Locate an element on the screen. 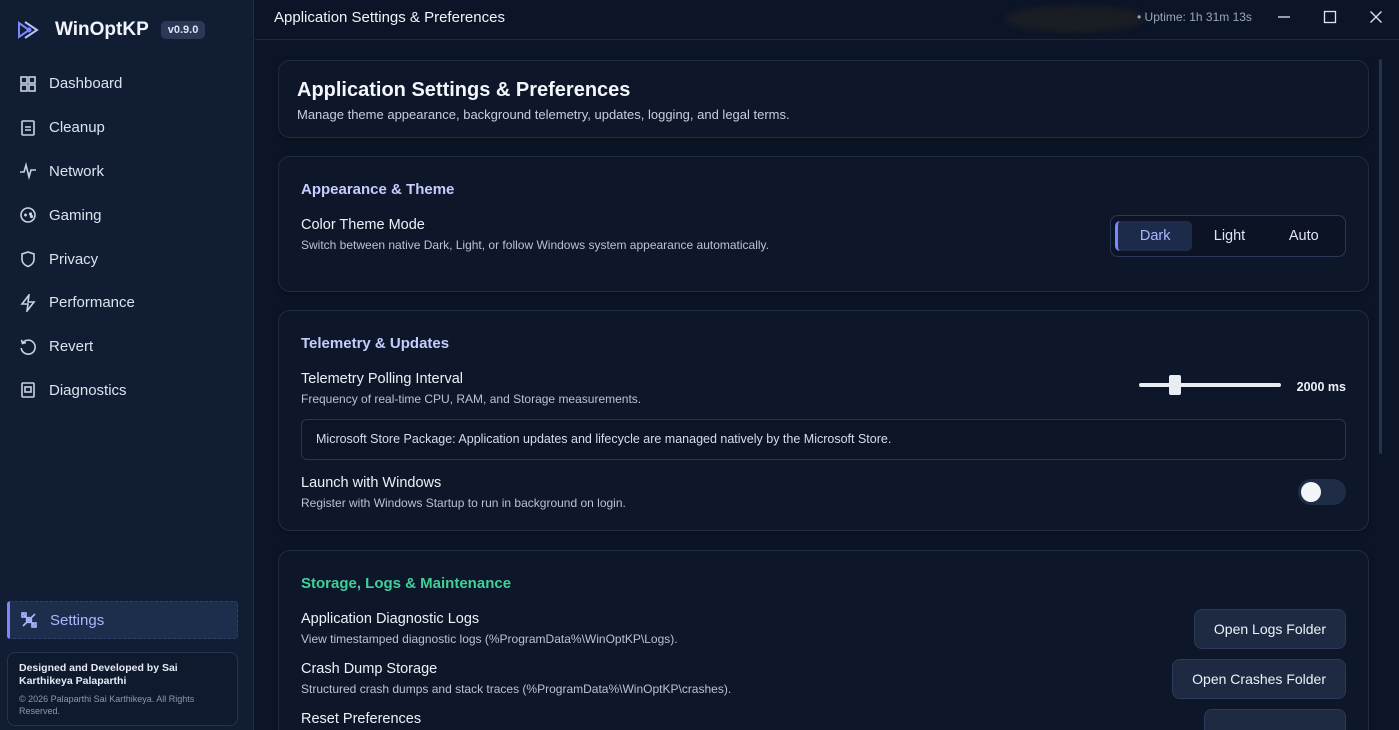  sidebar-item-label: Privacy is located at coordinates (74, 259).